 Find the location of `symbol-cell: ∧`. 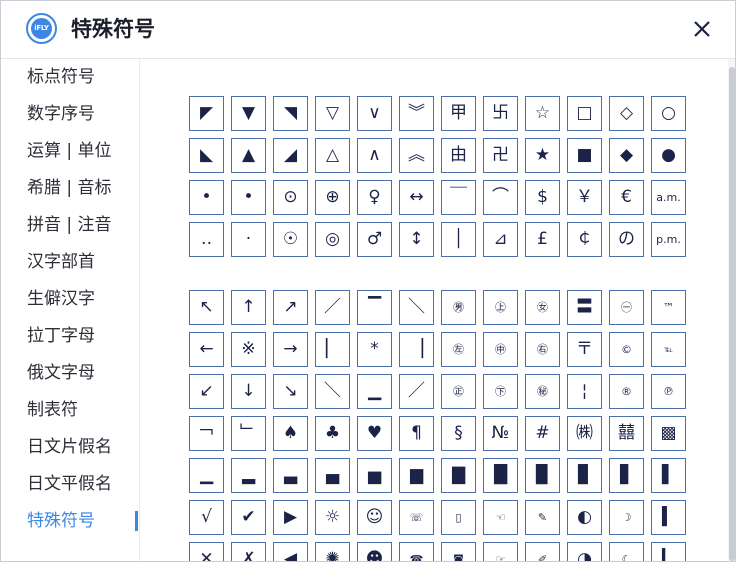

symbol-cell: ∧ is located at coordinates (374, 155).